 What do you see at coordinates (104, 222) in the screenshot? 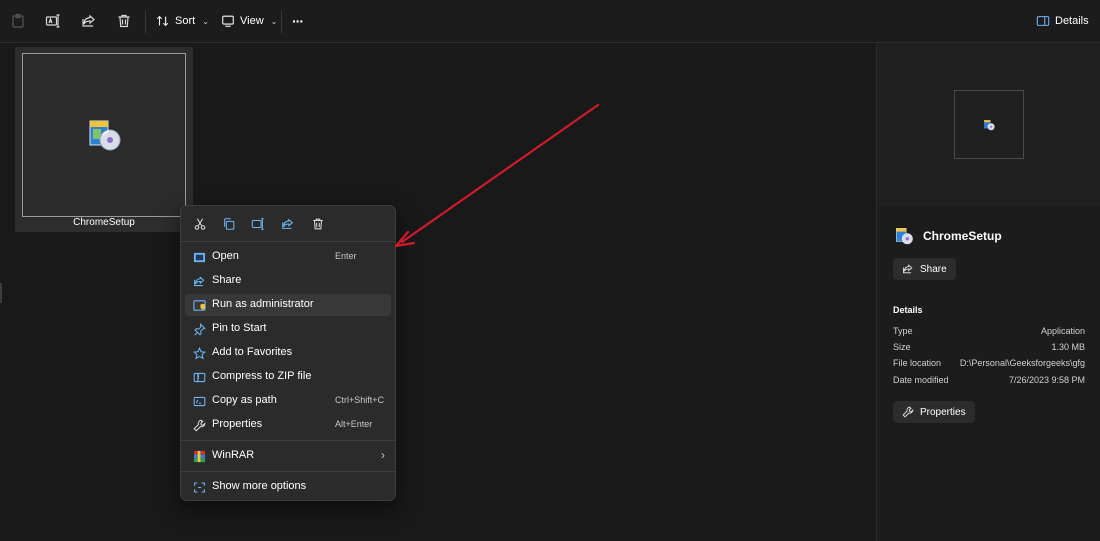
I see `file-name-label: ChromeSetup` at bounding box center [104, 222].